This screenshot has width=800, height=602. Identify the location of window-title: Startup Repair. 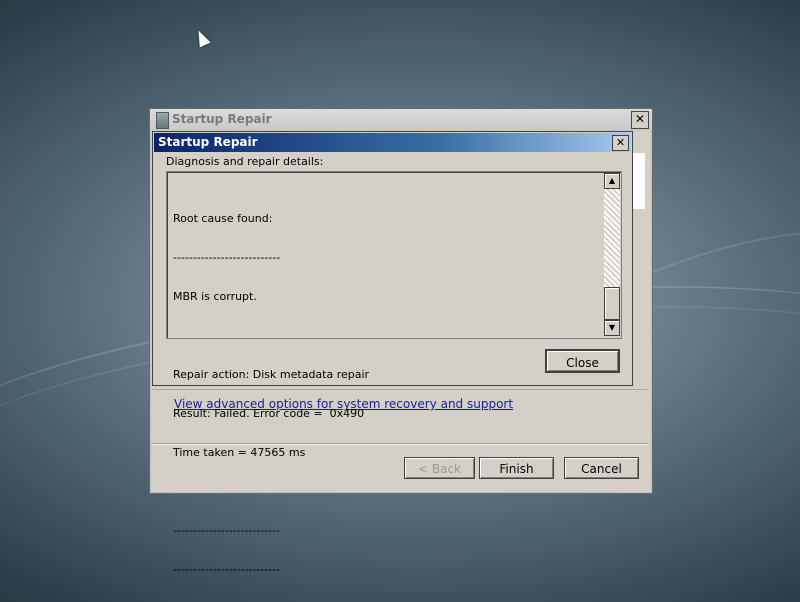
(222, 119).